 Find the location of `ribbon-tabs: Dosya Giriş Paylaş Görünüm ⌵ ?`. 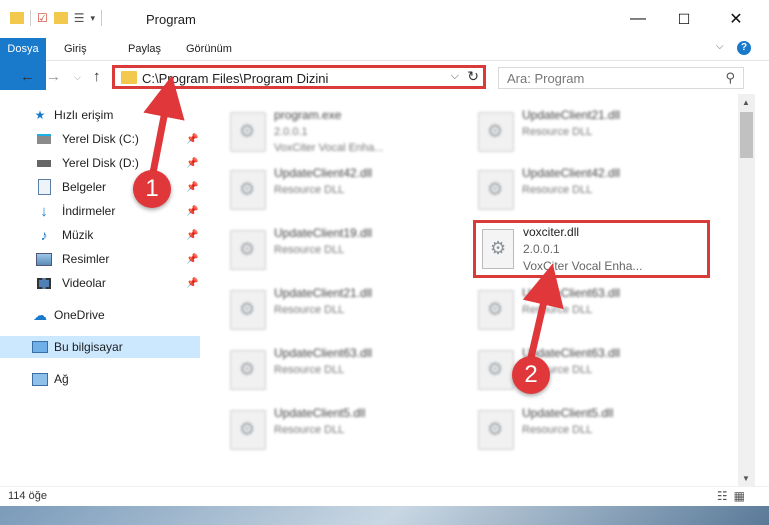

ribbon-tabs: Dosya Giriş Paylaş Görünüm ⌵ ? is located at coordinates (384, 64).